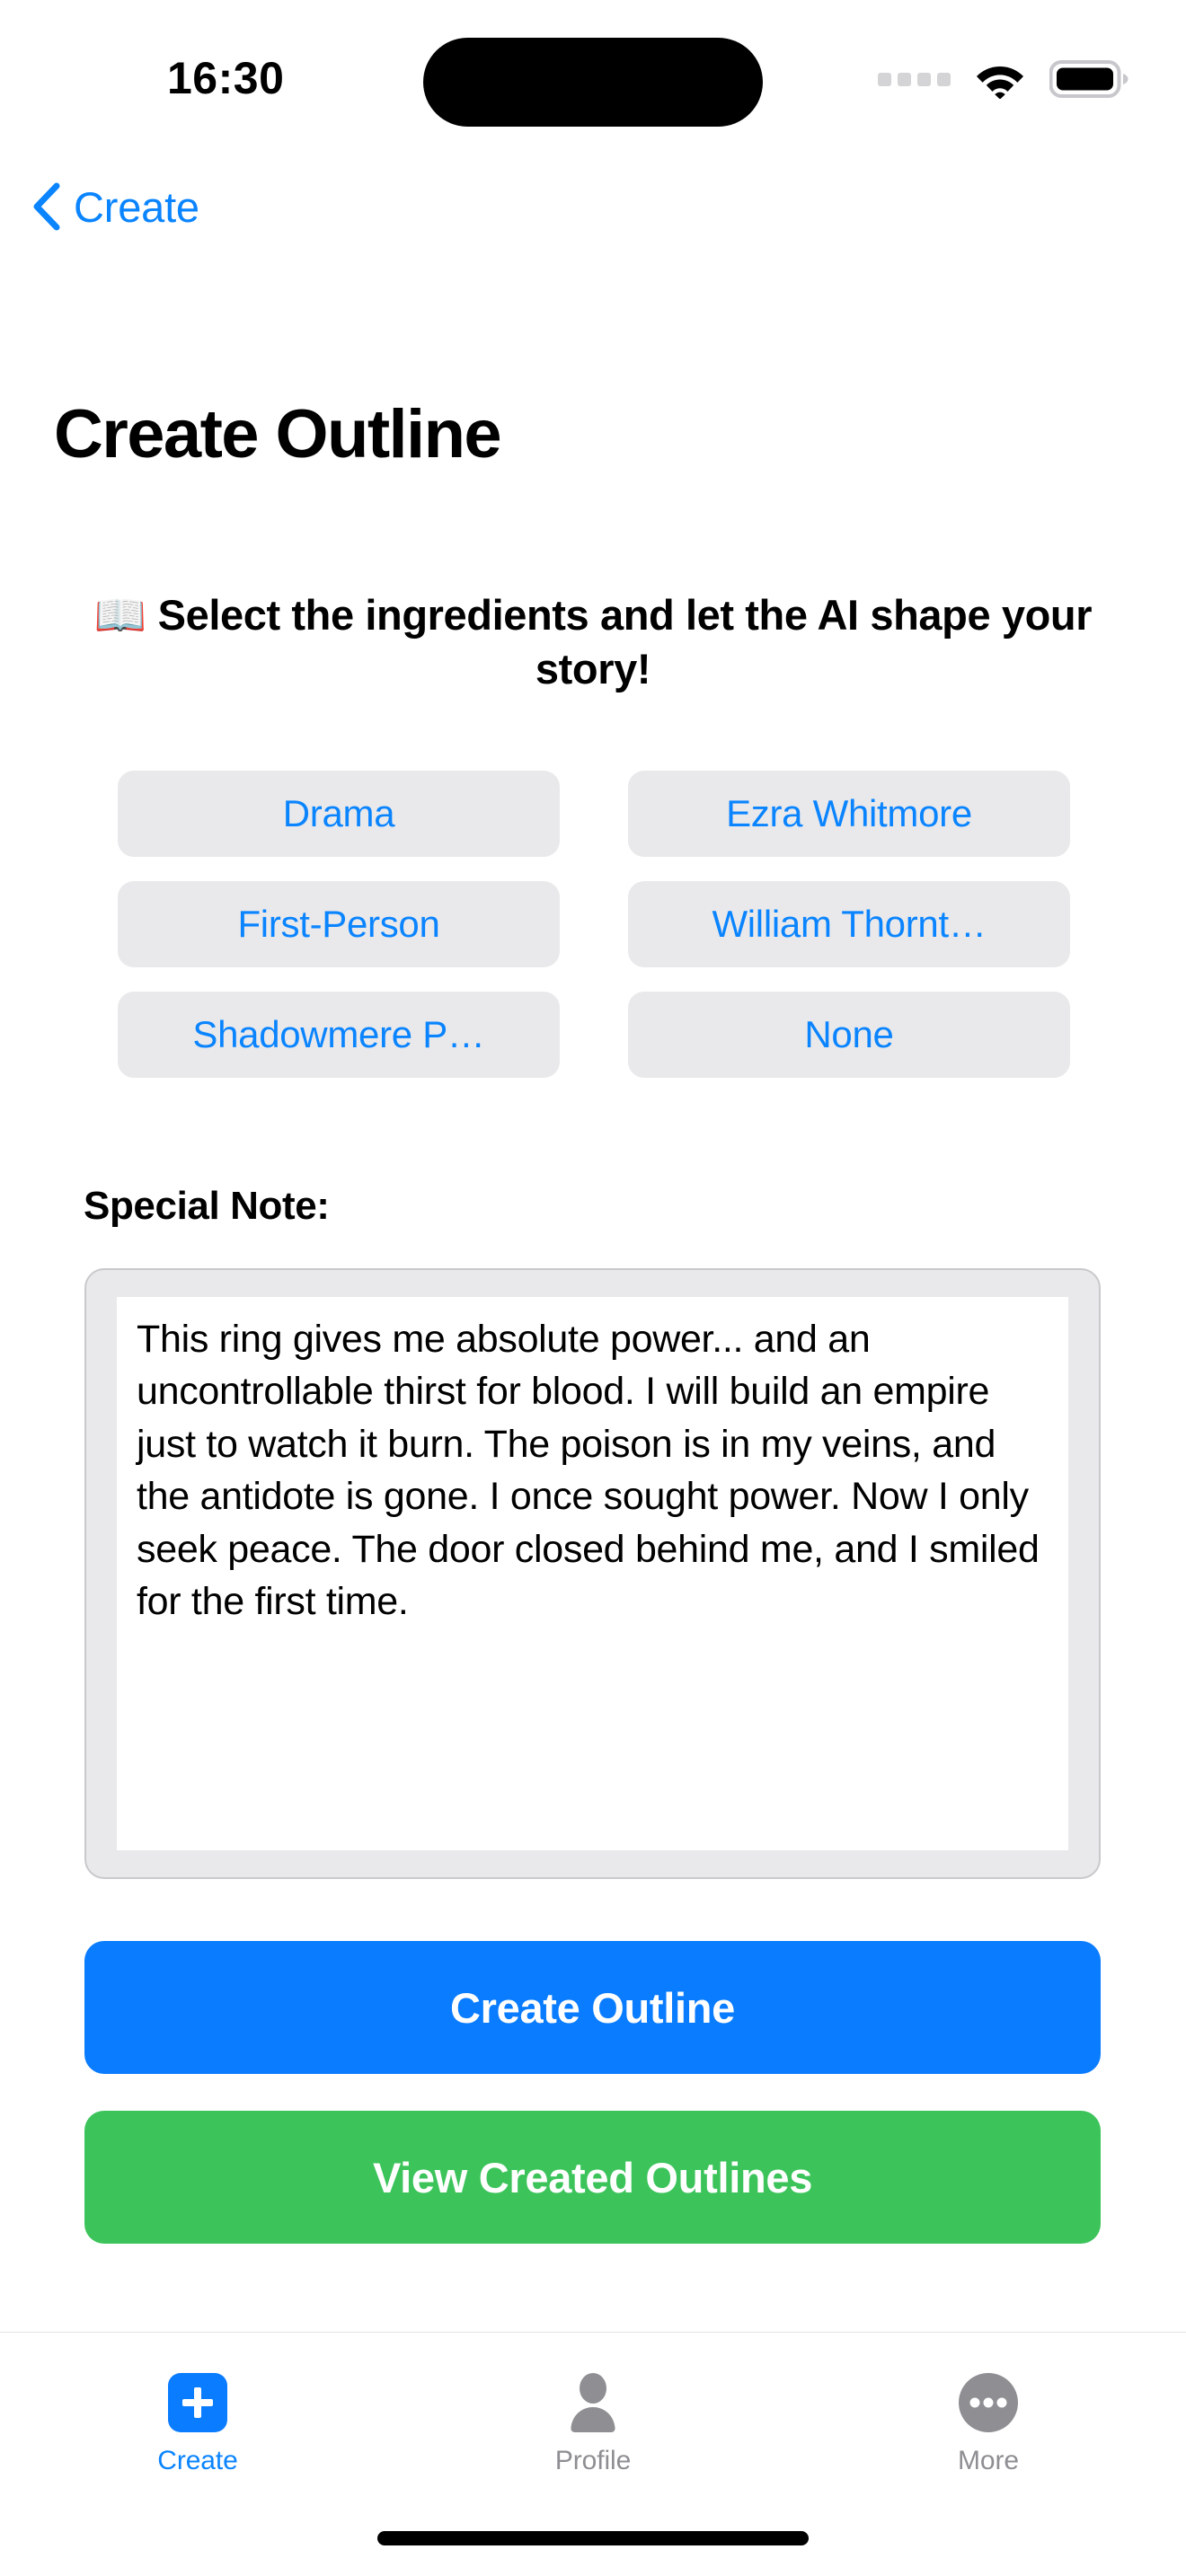 The image size is (1186, 2576). Describe the element at coordinates (593, 82) in the screenshot. I see `dynamic-island` at that location.